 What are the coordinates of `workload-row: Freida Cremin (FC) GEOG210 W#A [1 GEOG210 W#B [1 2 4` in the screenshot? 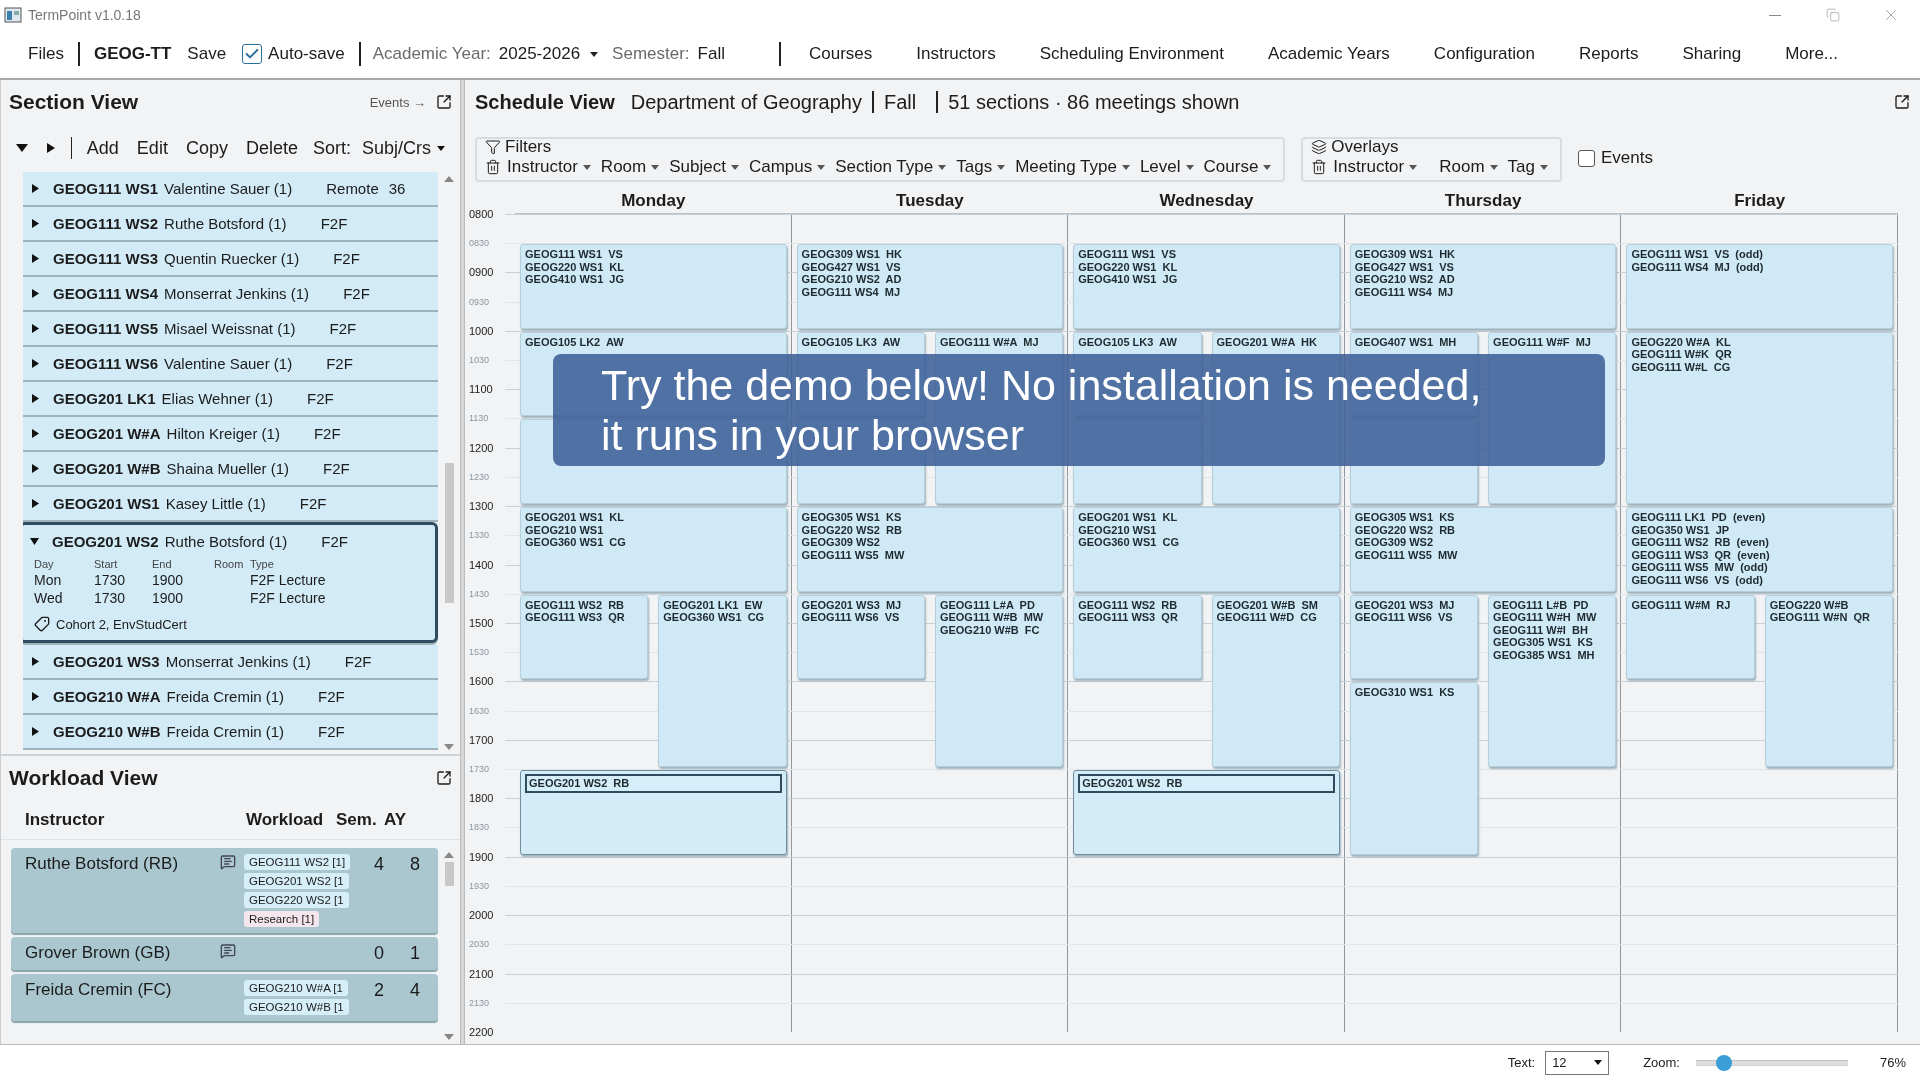 It's located at (224, 997).